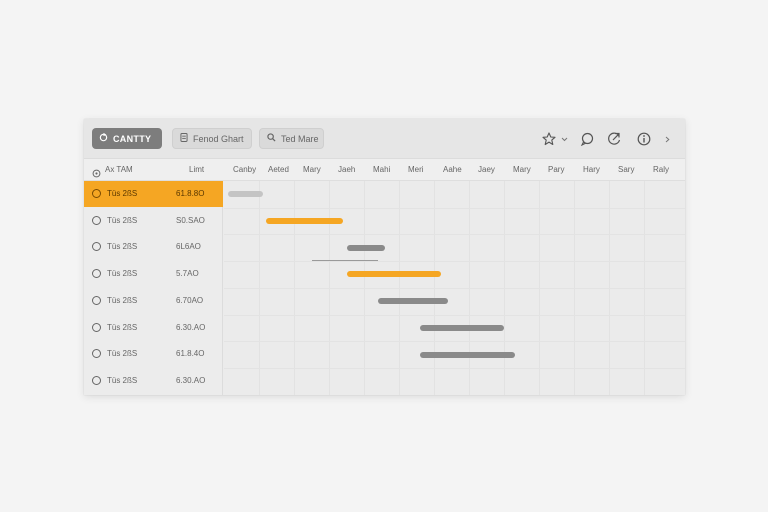 The height and width of the screenshot is (512, 768). Describe the element at coordinates (190, 300) in the screenshot. I see `task-value: 6.70AO` at that location.